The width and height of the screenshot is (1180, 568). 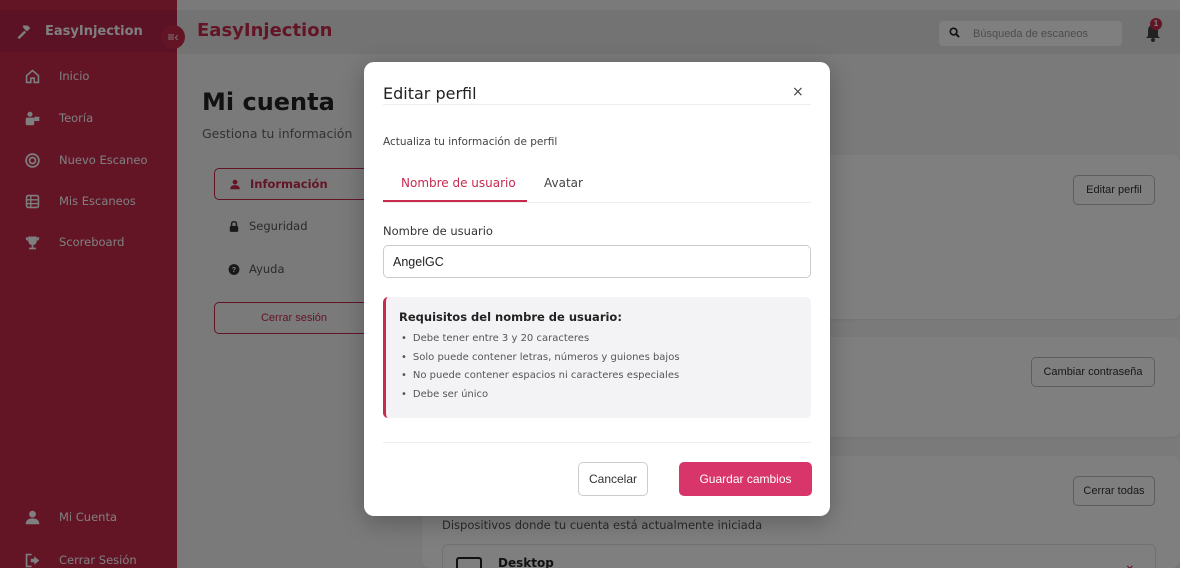 I want to click on modal-divider, so click(x=597, y=104).